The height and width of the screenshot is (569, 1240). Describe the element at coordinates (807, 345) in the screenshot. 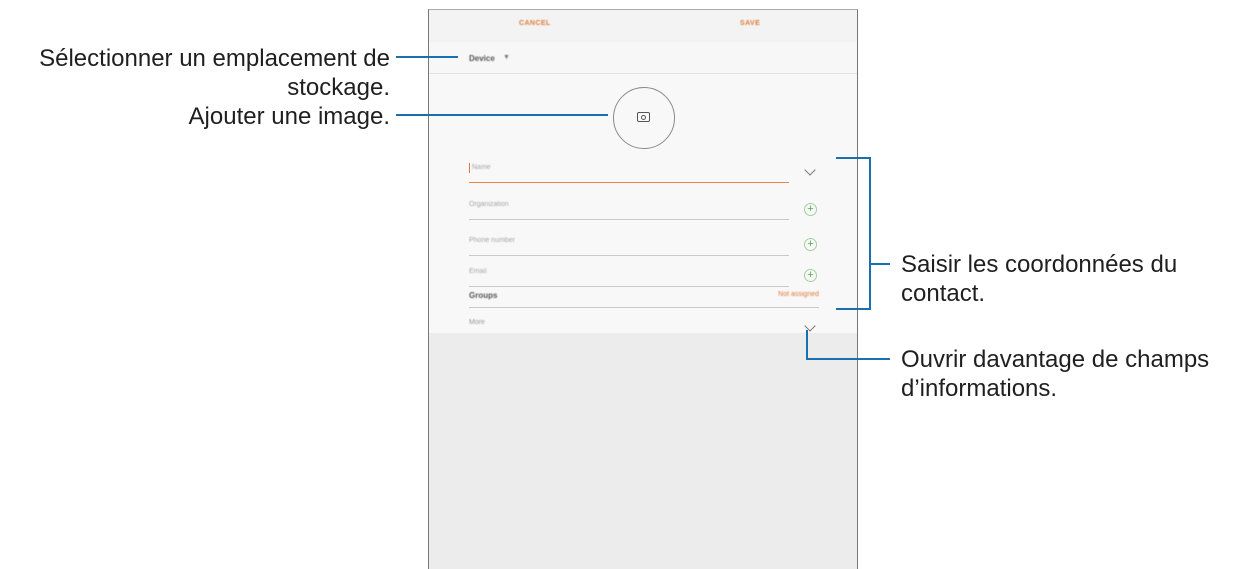

I see `callout-more-vertical` at that location.